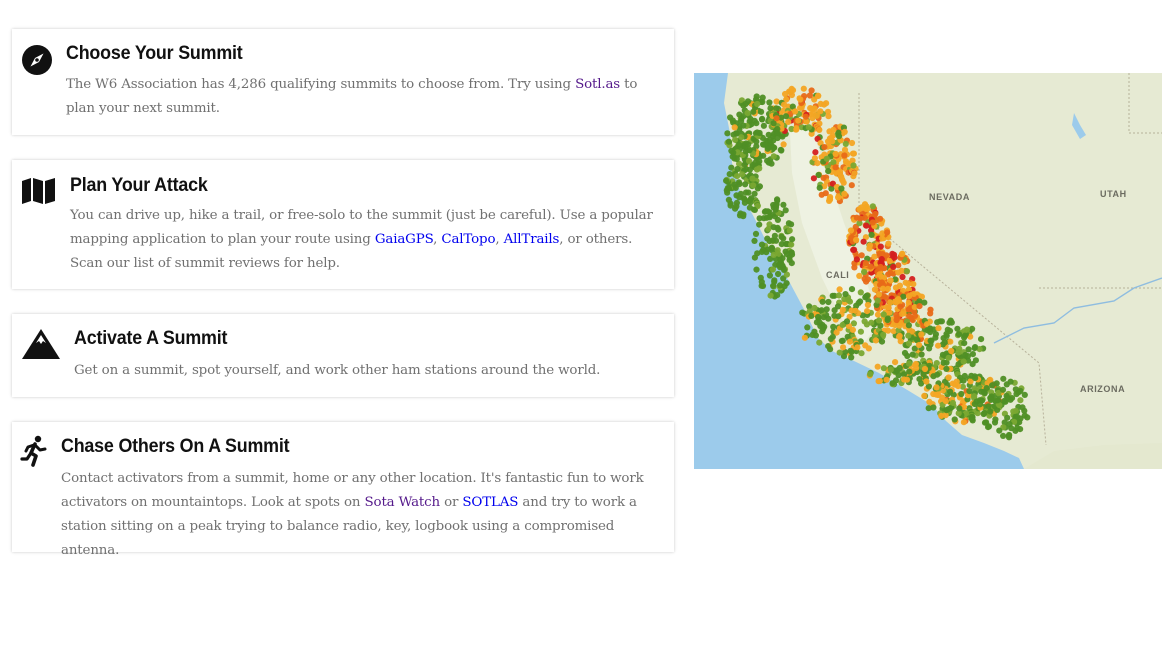  I want to click on caltopo-link: CalTopo, so click(468, 239).